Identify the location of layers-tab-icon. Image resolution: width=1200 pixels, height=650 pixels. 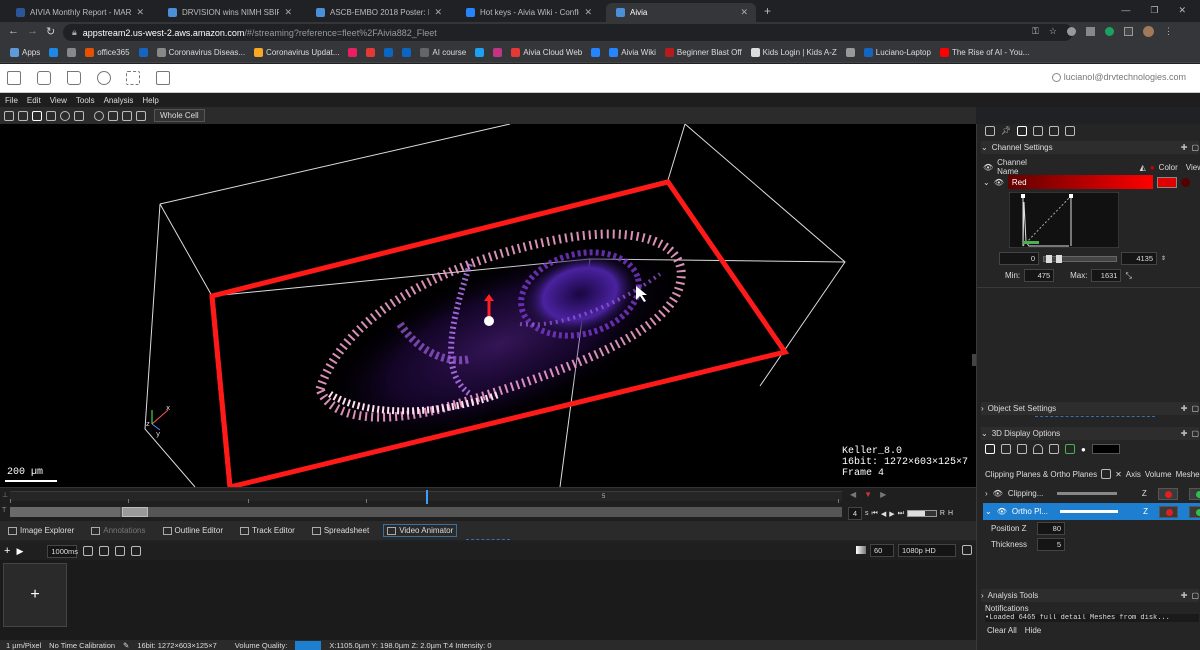
(1038, 131).